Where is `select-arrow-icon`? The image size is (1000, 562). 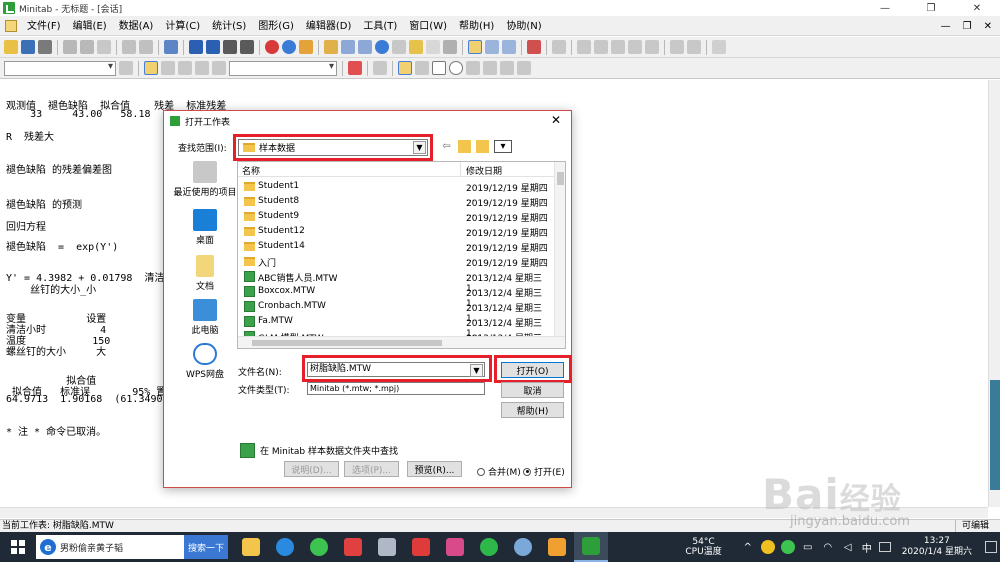 select-arrow-icon is located at coordinates (151, 68).